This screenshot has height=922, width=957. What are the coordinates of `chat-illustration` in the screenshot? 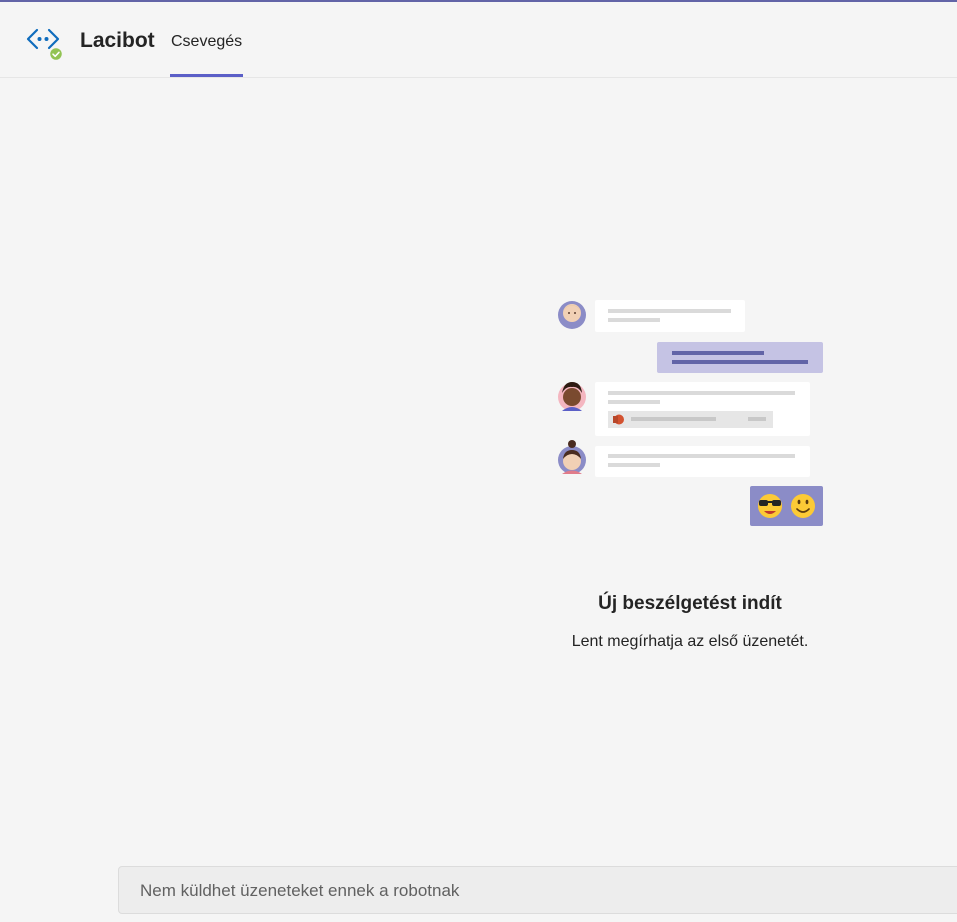 It's located at (690, 413).